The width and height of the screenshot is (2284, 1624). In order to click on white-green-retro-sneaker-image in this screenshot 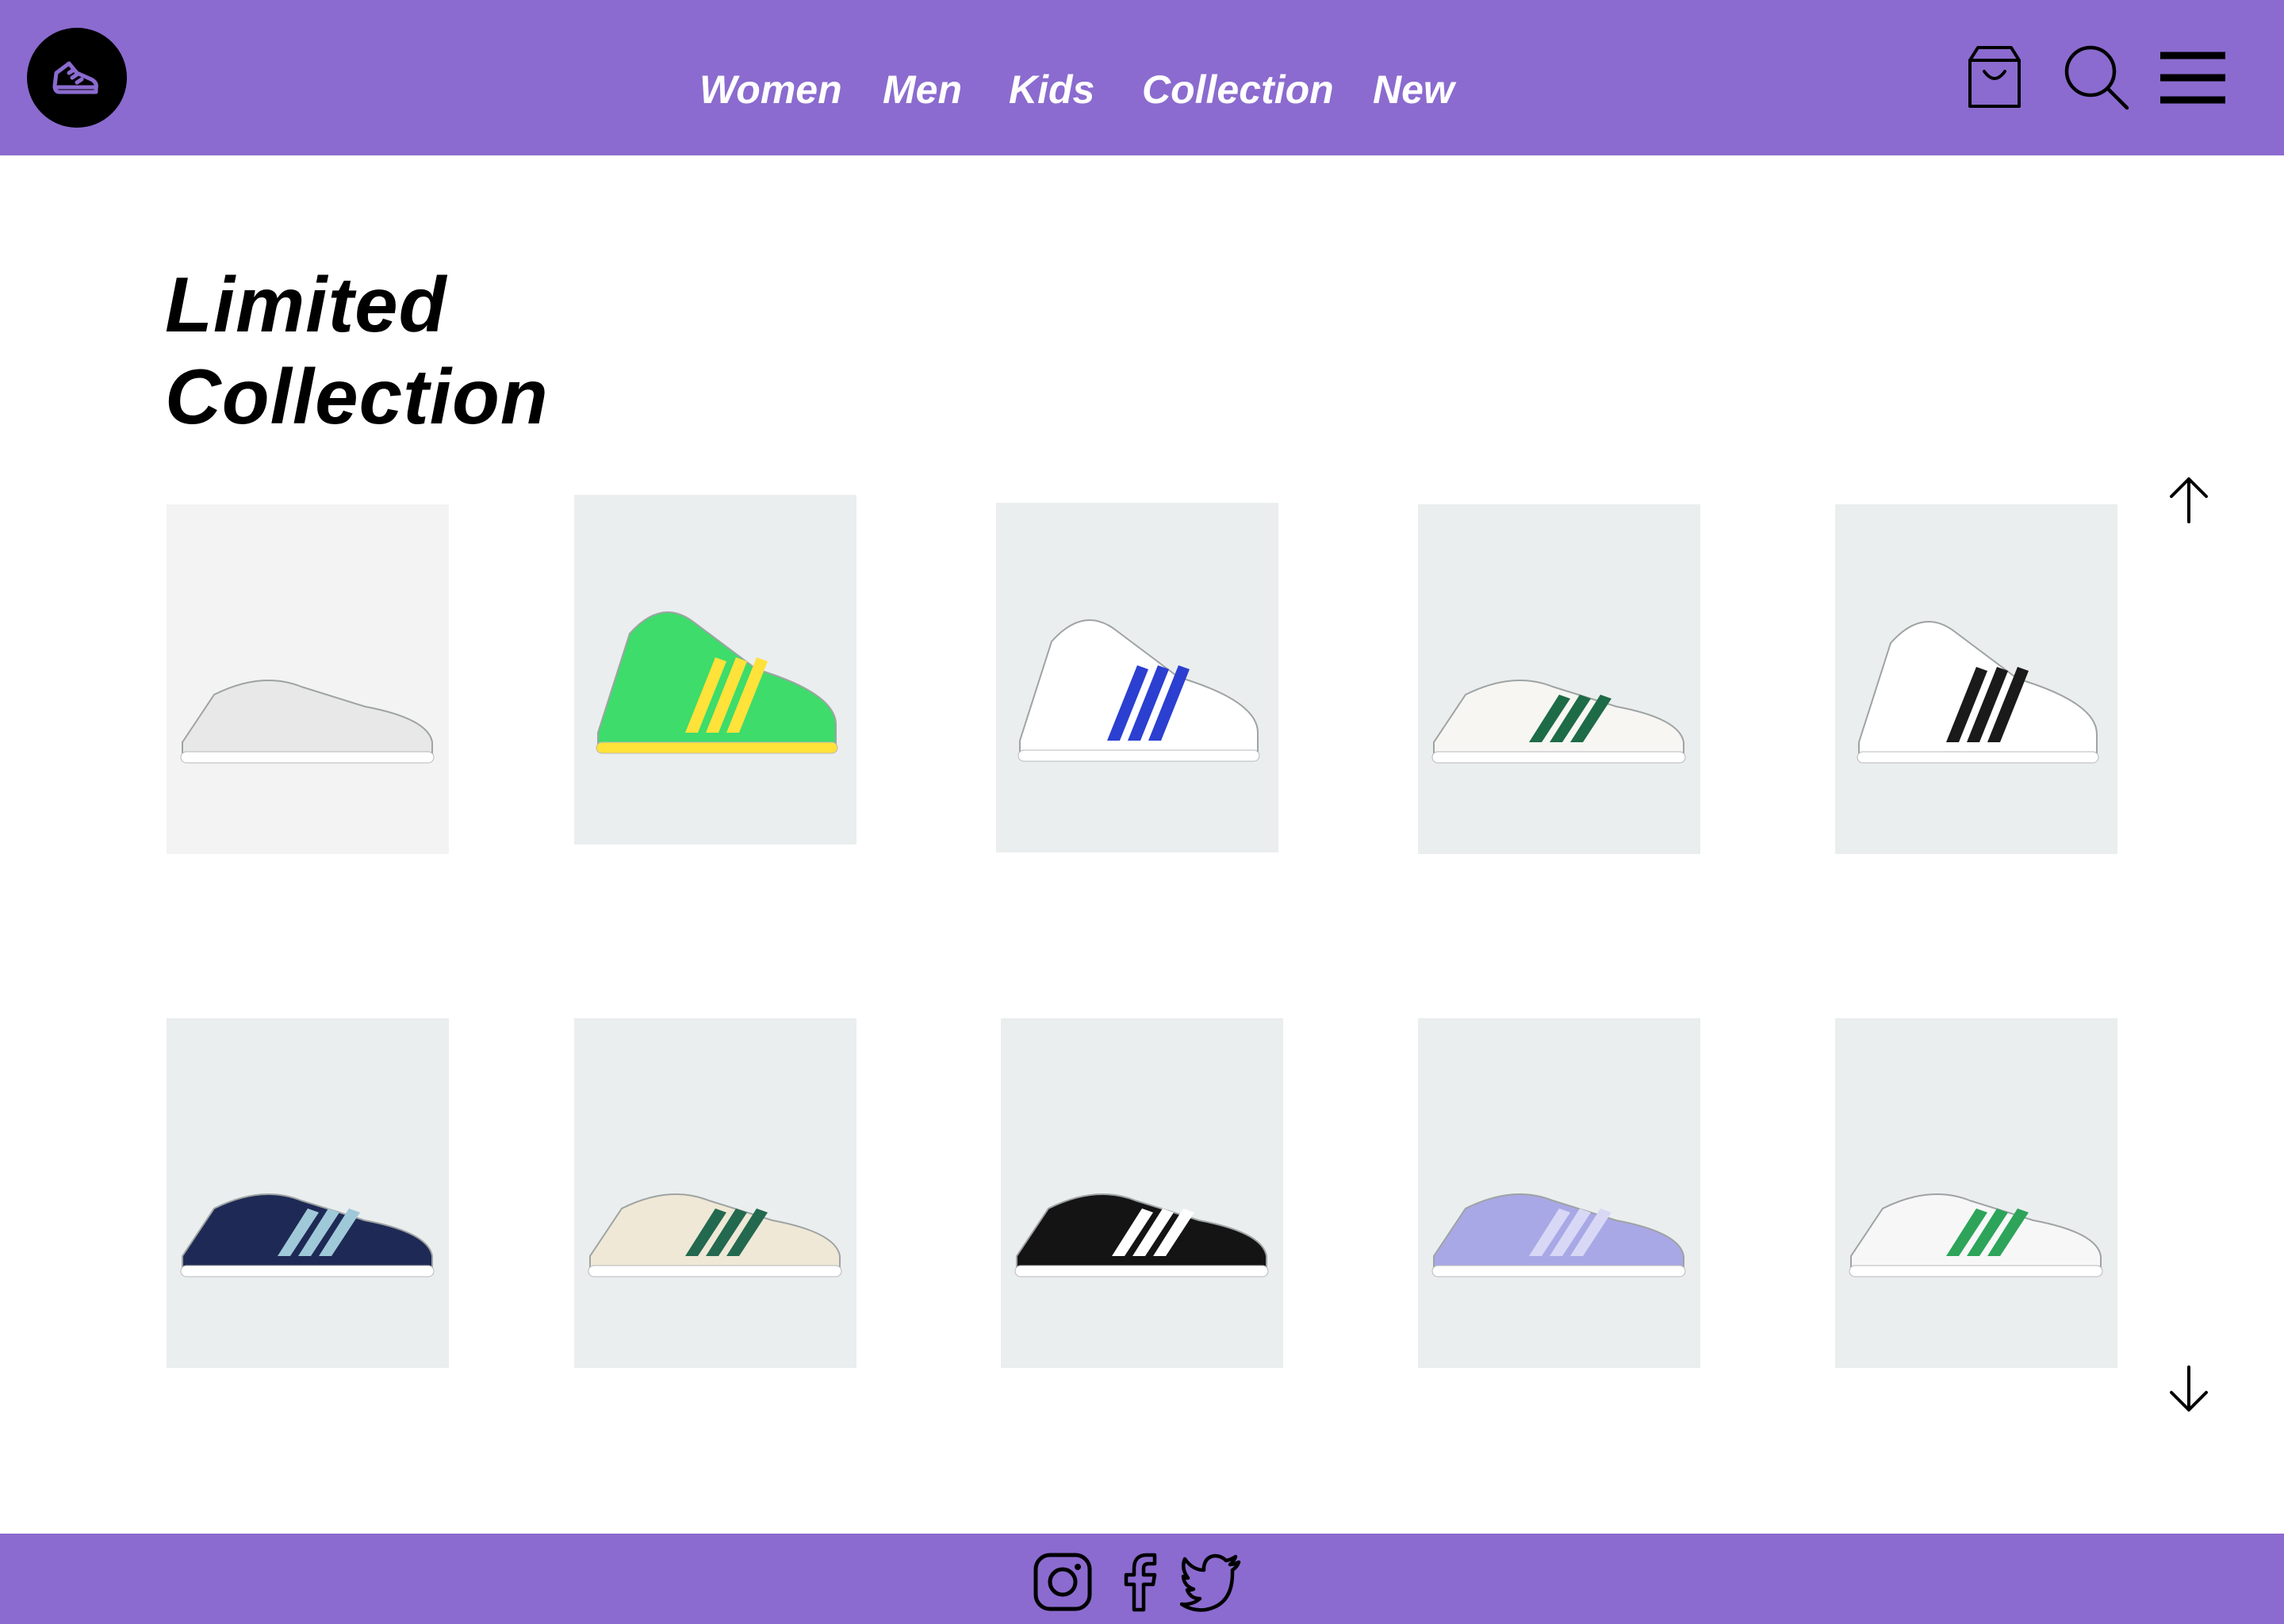, I will do `click(1558, 722)`.